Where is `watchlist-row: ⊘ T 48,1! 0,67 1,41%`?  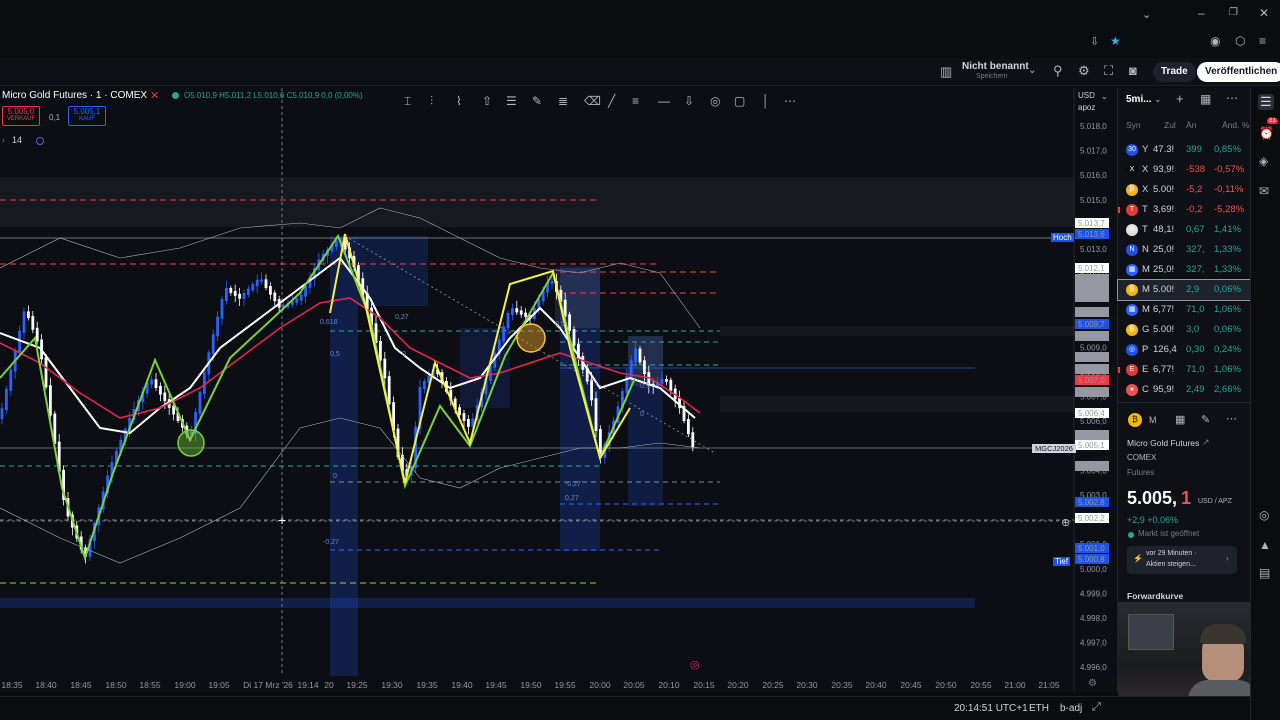 watchlist-row: ⊘ T 48,1! 0,67 1,41% is located at coordinates (1184, 230).